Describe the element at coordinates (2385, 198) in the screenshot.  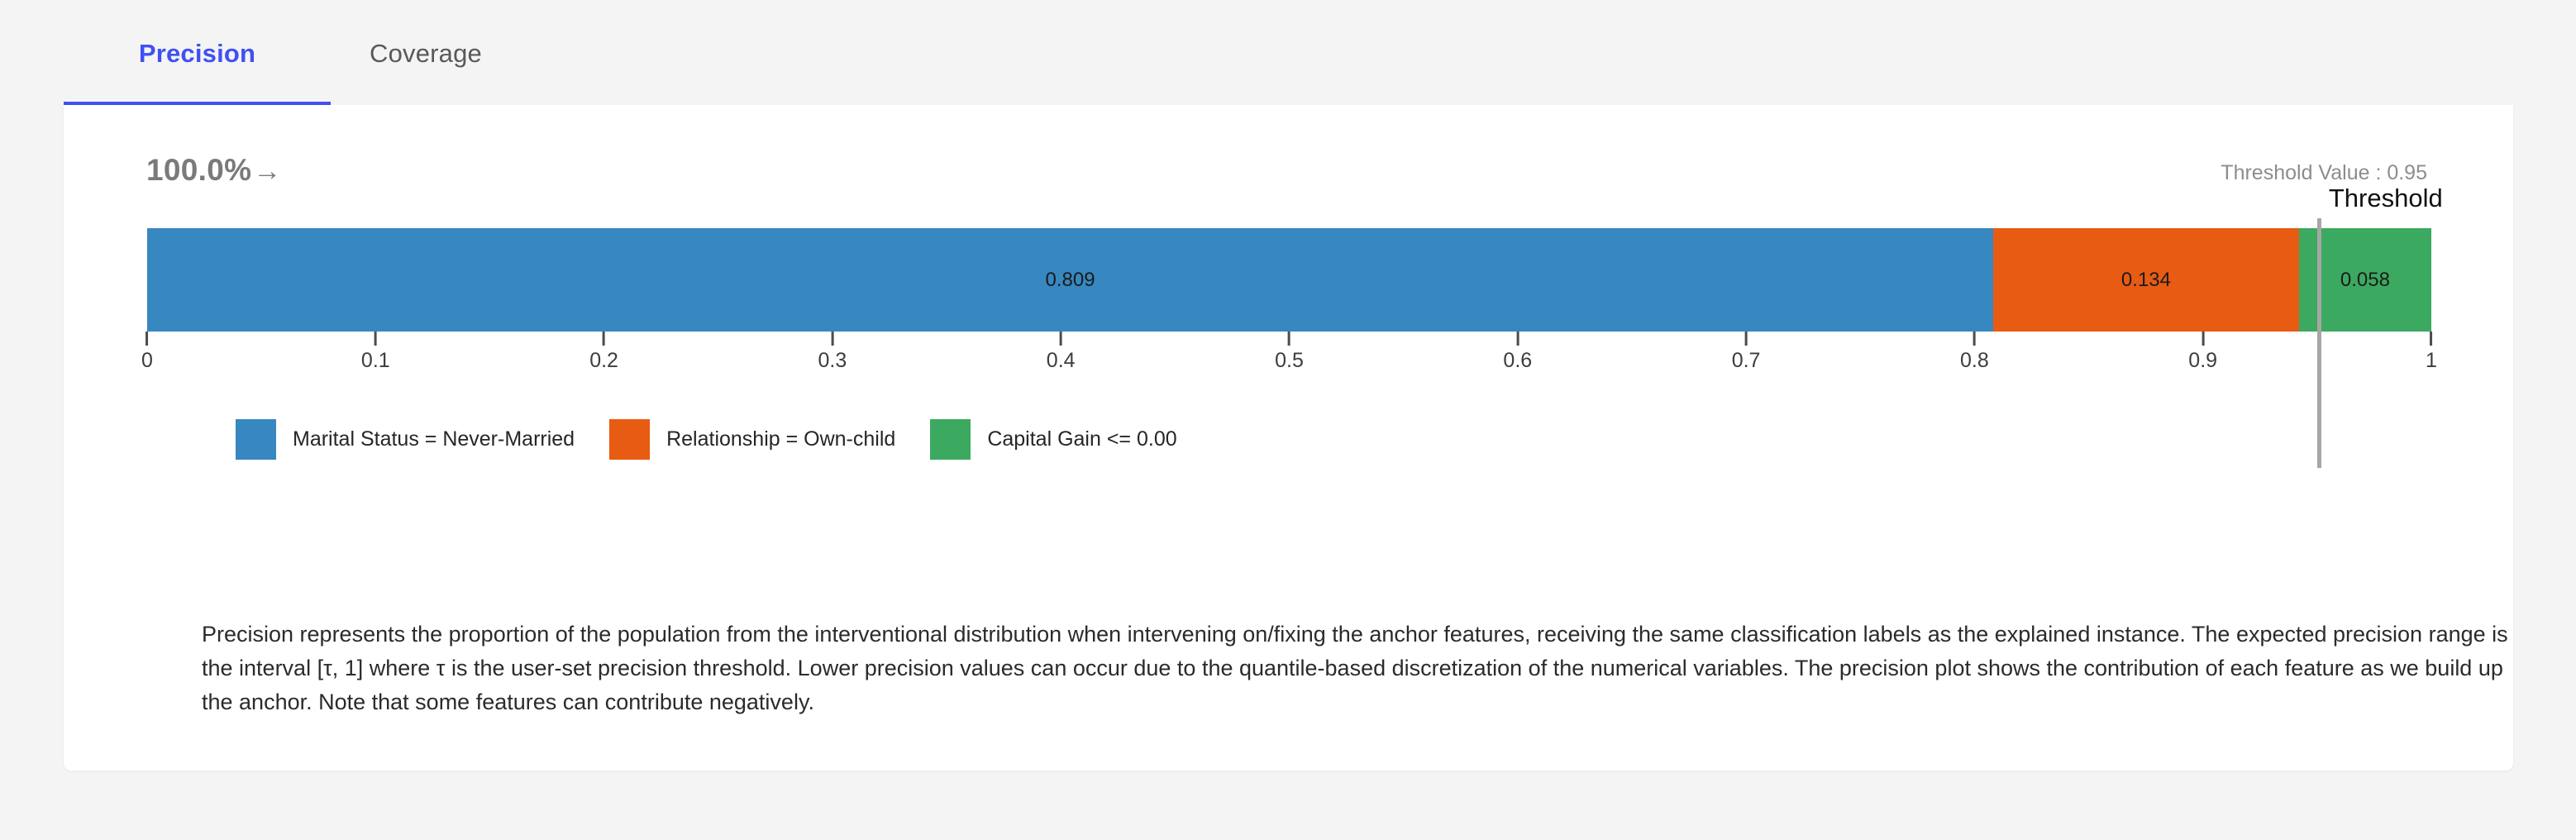
I see `threshold-caption: Threshold` at that location.